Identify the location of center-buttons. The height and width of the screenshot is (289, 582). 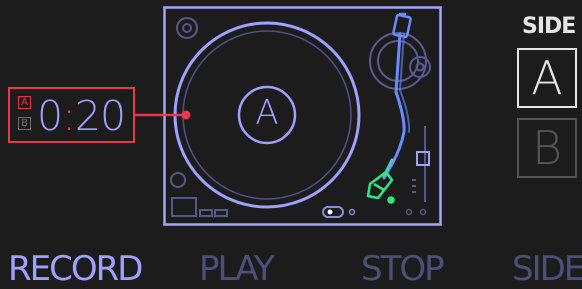
(339, 212).